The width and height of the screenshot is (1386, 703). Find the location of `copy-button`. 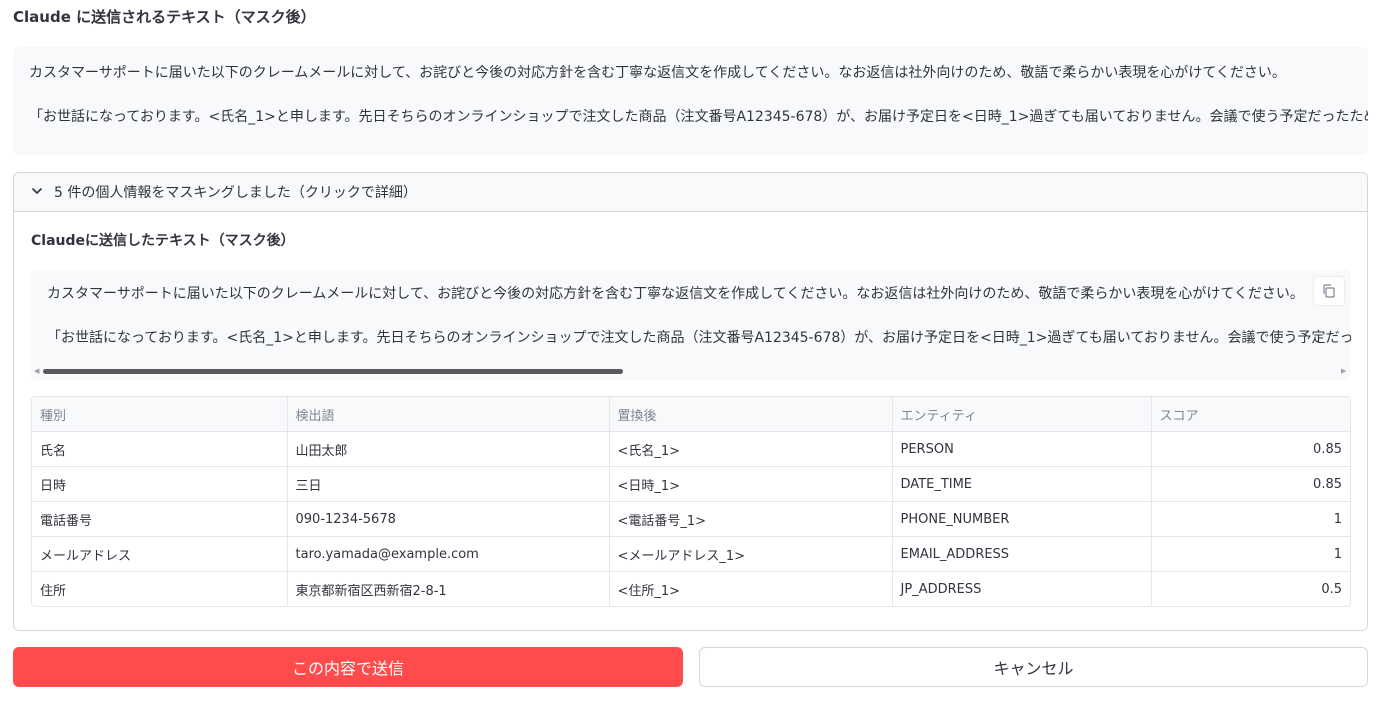

copy-button is located at coordinates (1329, 291).